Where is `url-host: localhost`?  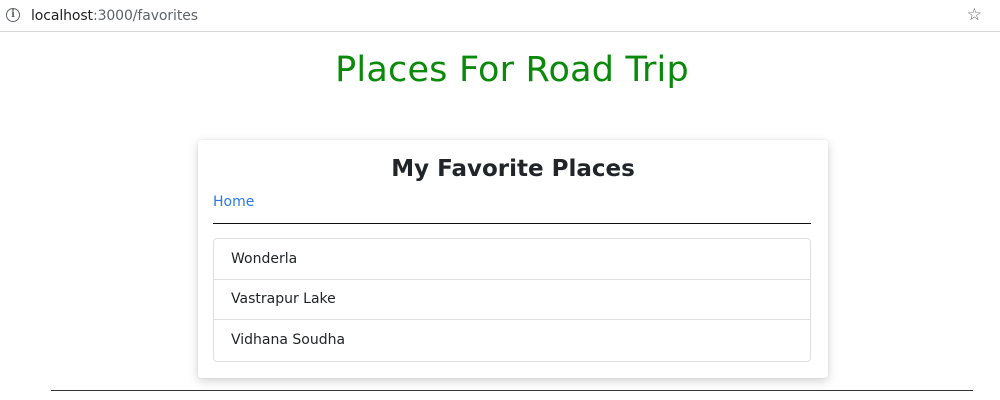
url-host: localhost is located at coordinates (62, 16).